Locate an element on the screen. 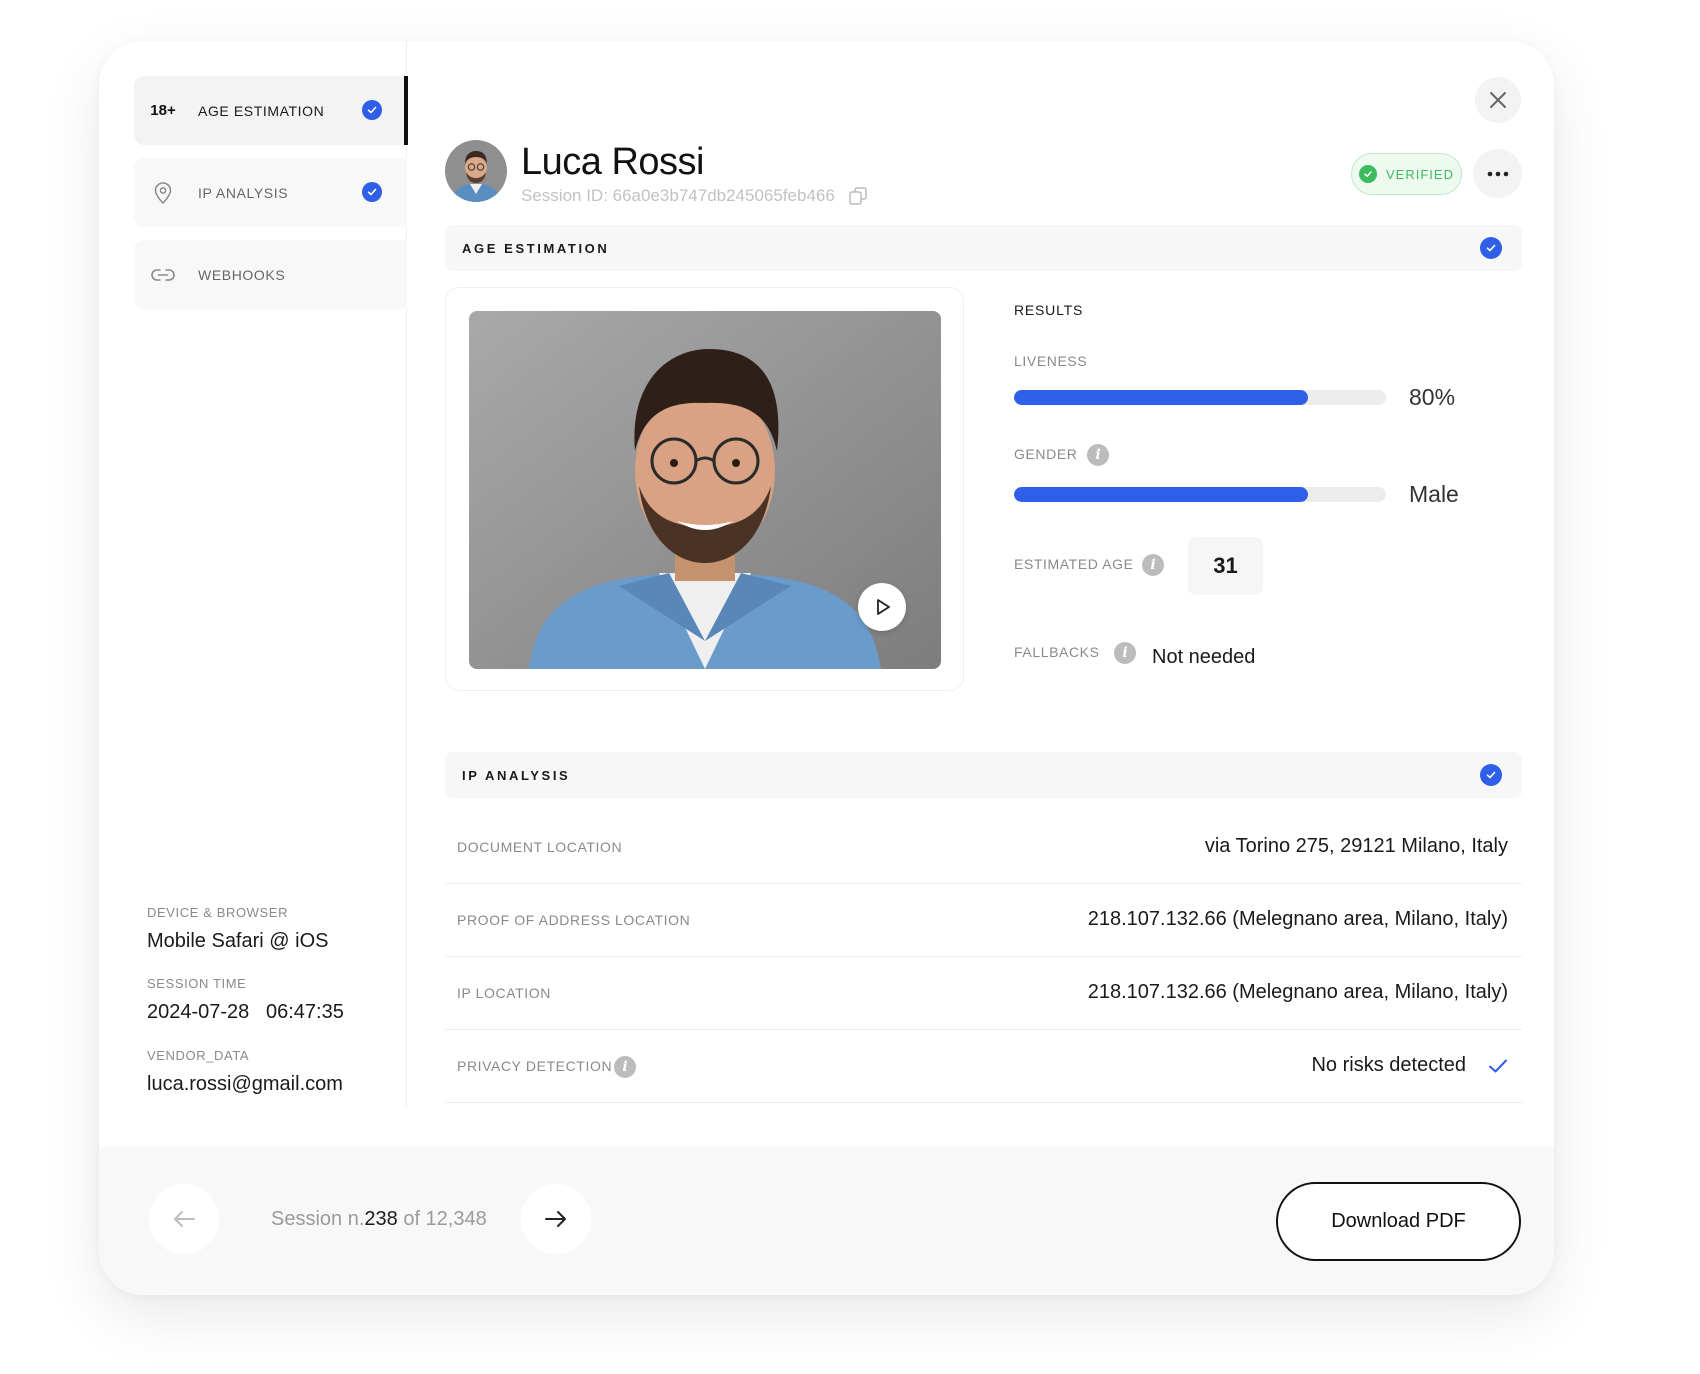 Image resolution: width=1700 pixels, height=1374 pixels. row-value: No risks detected is located at coordinates (1388, 1065).